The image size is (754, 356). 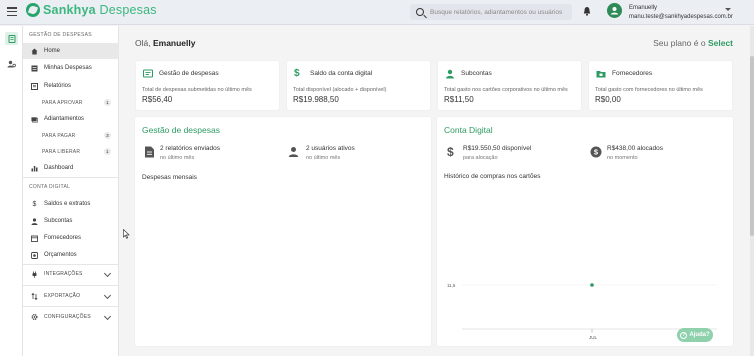 I want to click on bell-icon, so click(x=587, y=11).